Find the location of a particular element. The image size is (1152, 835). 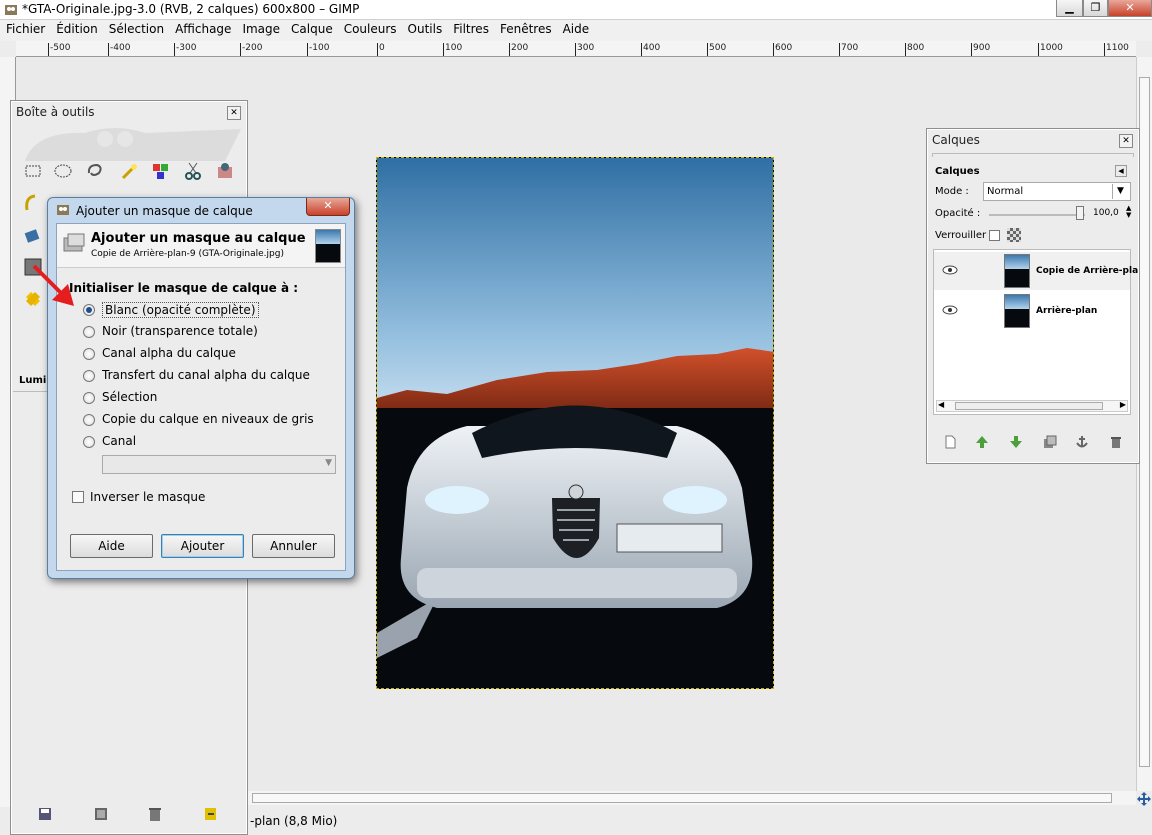

chevron-down-icon: ▼ is located at coordinates (328, 463).